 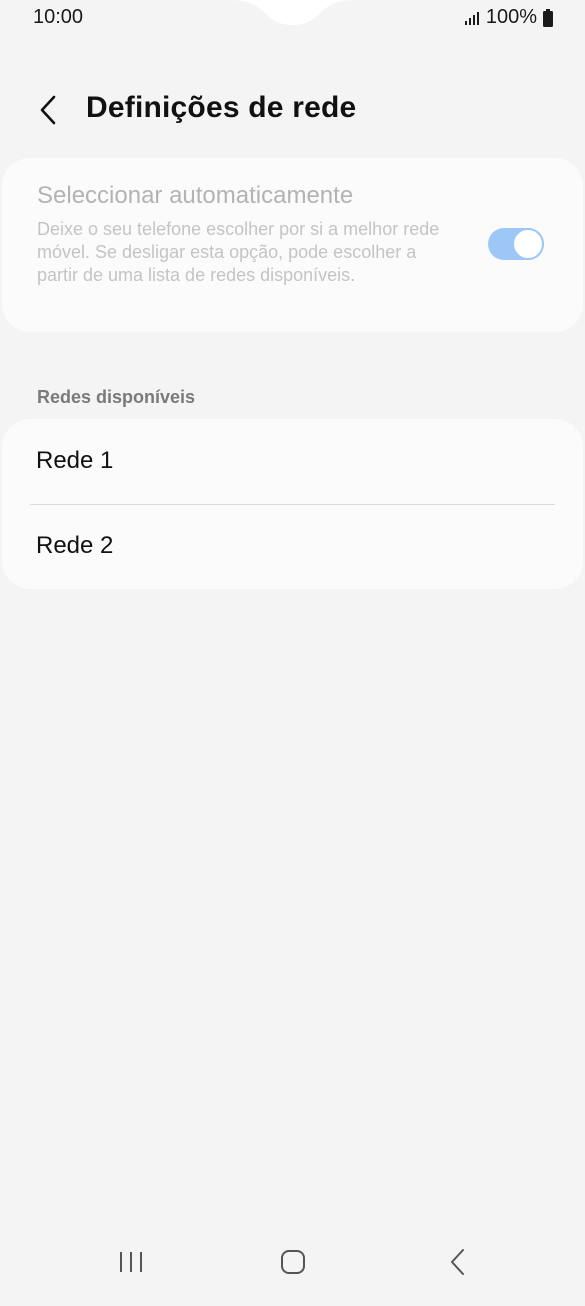 I want to click on camera-notch, so click(x=292, y=12).